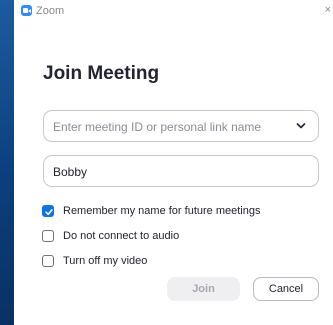 This screenshot has width=333, height=325. What do you see at coordinates (48, 261) in the screenshot?
I see `video-off-checkbox` at bounding box center [48, 261].